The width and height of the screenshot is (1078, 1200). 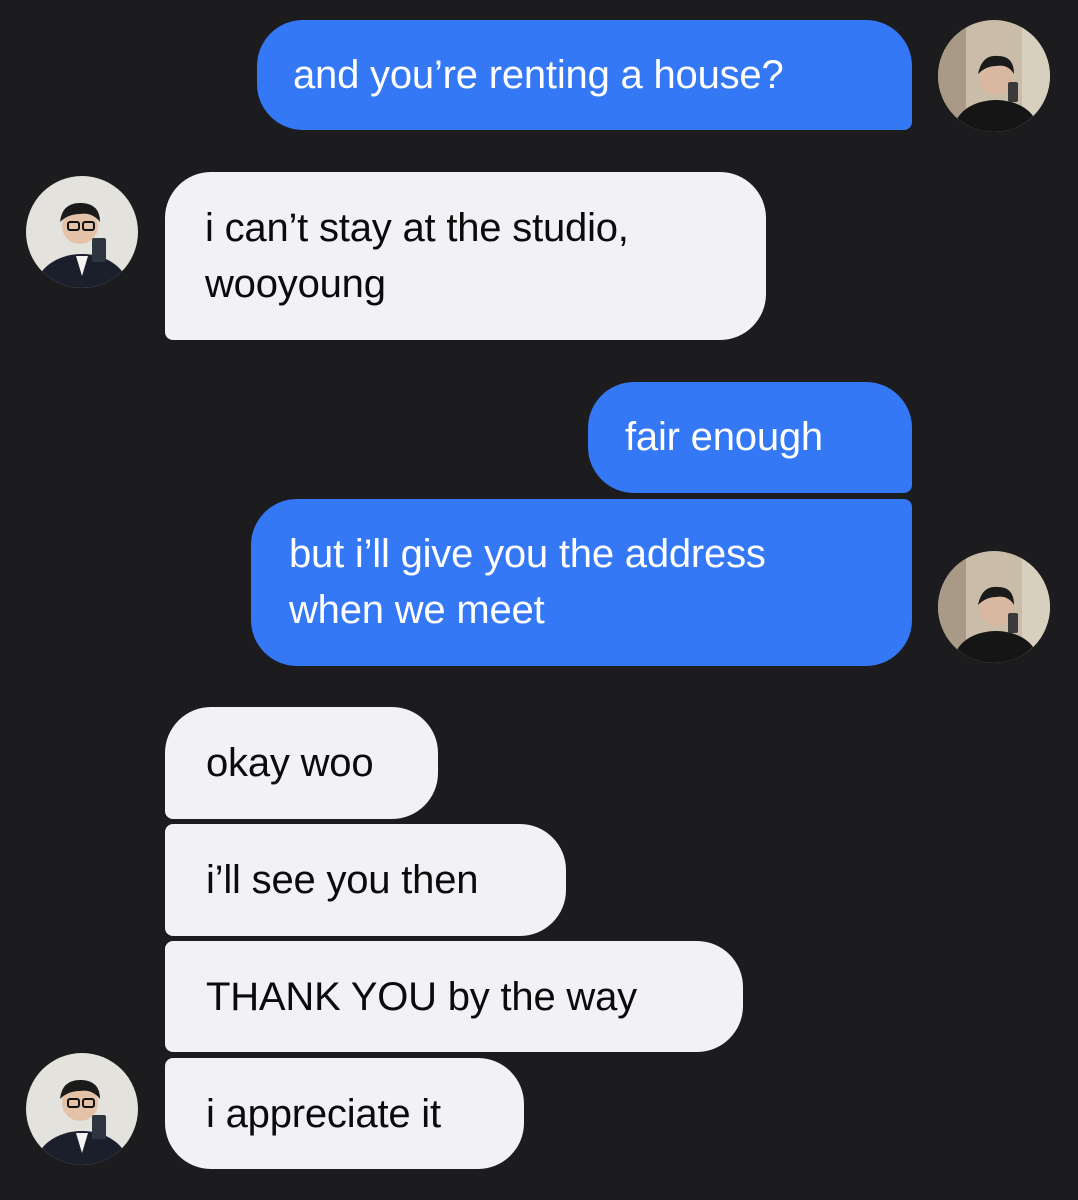 What do you see at coordinates (465, 256) in the screenshot?
I see `received-message-bubble: i can’t stay at the studio, wooyoung` at bounding box center [465, 256].